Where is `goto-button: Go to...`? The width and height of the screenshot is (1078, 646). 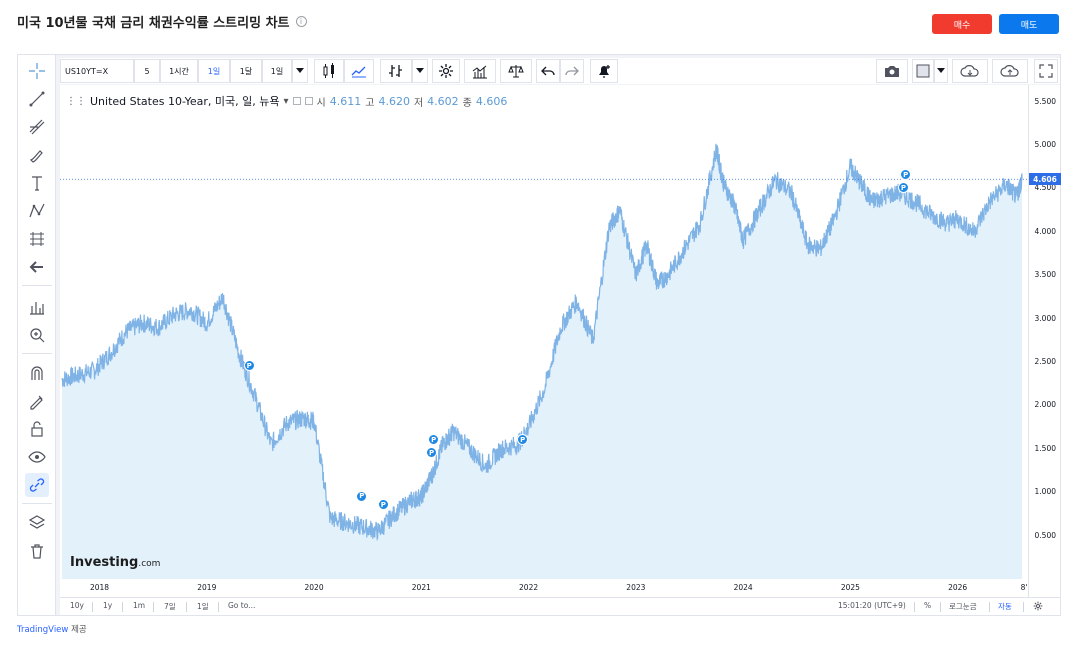
goto-button: Go to... is located at coordinates (241, 605).